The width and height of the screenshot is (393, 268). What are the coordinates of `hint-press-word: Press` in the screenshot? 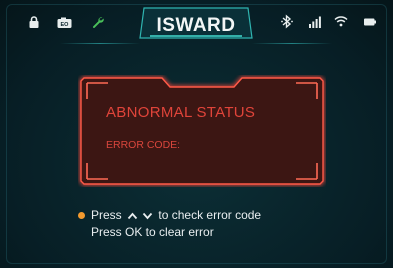 It's located at (106, 215).